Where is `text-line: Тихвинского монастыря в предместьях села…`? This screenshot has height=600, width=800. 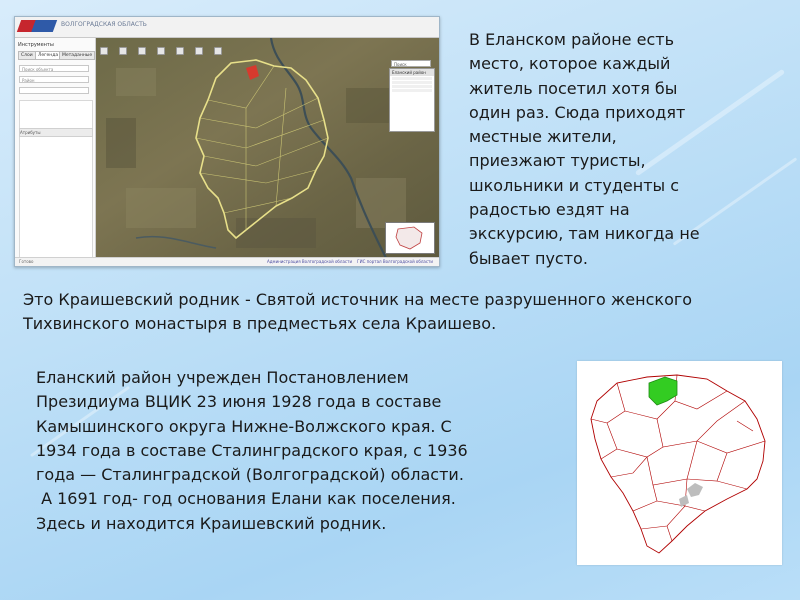 text-line: Тихвинского монастыря в предместьях села… is located at coordinates (260, 323).